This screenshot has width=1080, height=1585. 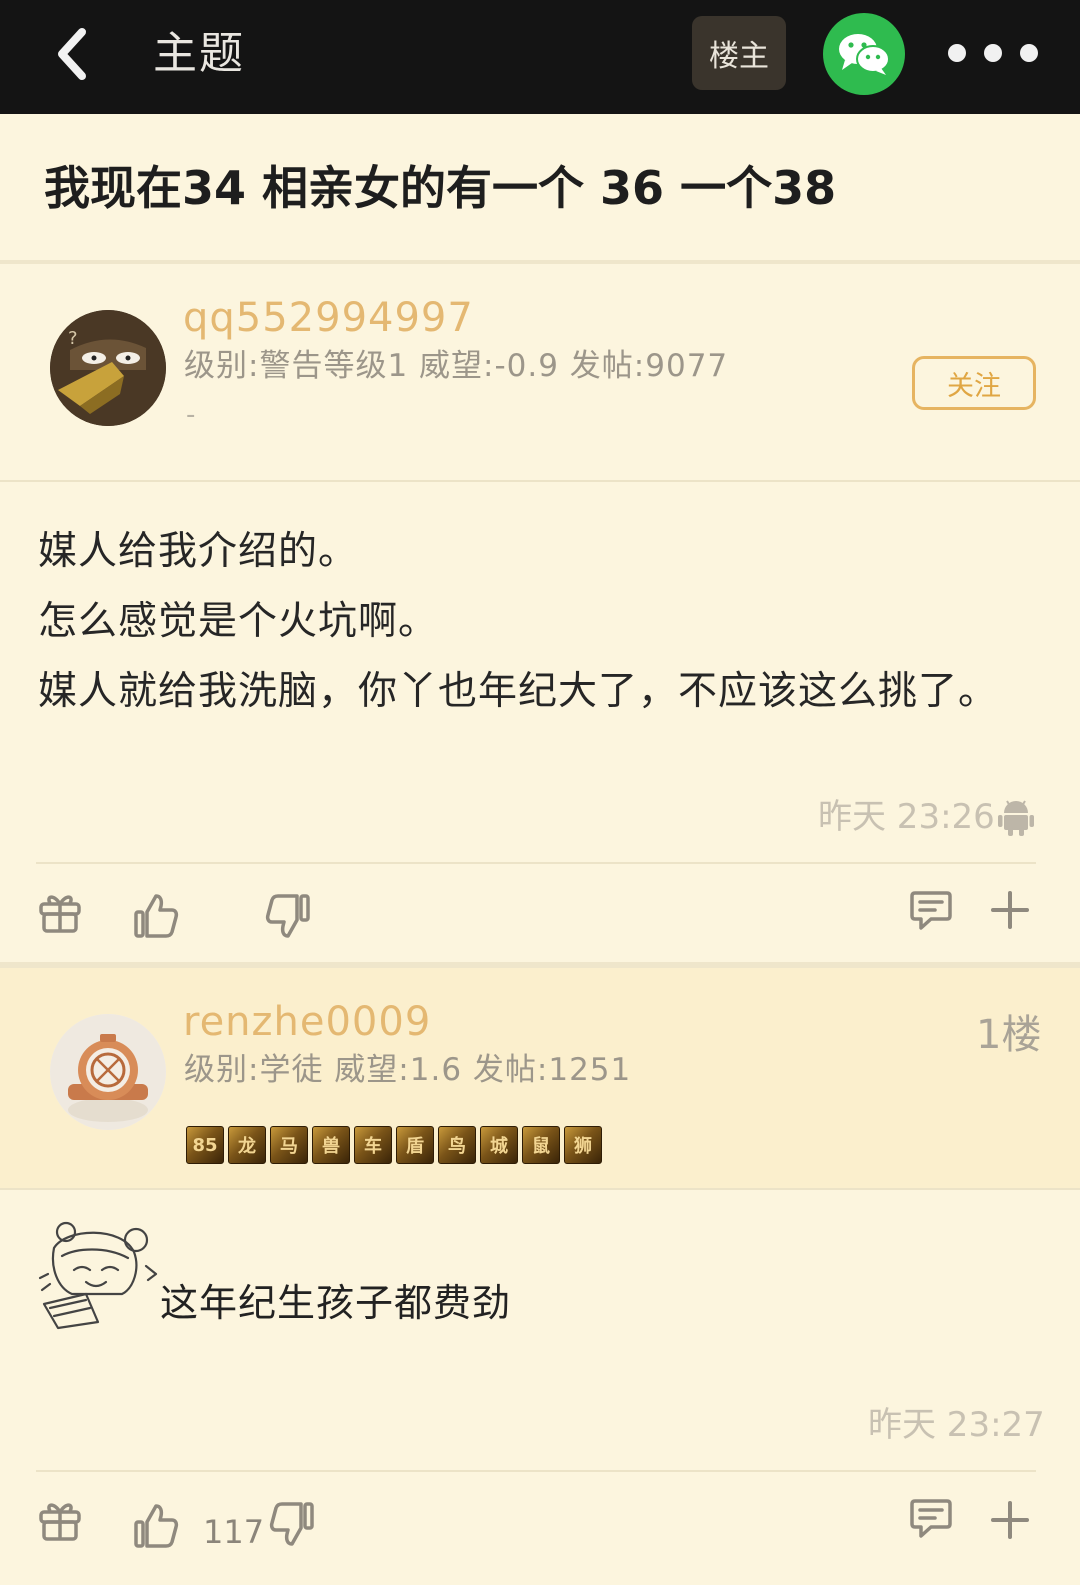 I want to click on post-body-line: 怎么感觉是个火坑啊。, so click(x=238, y=621).